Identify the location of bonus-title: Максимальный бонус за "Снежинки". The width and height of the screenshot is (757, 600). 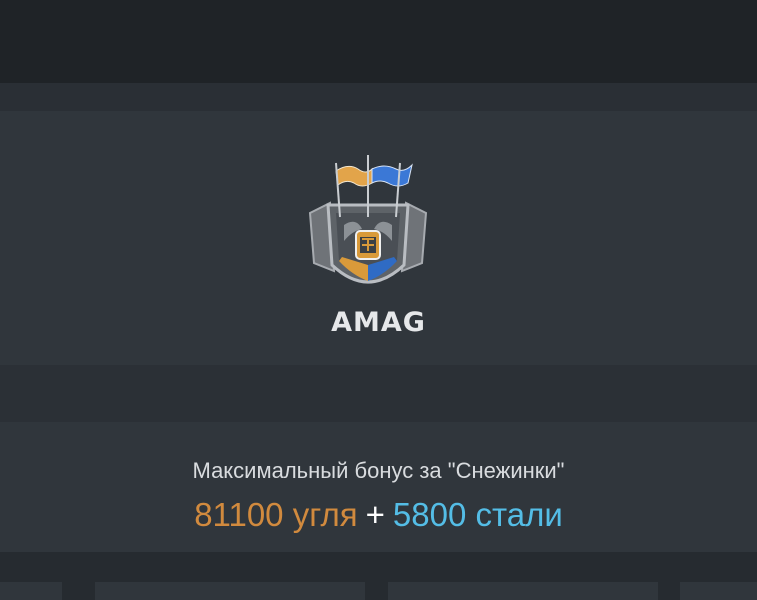
(378, 470).